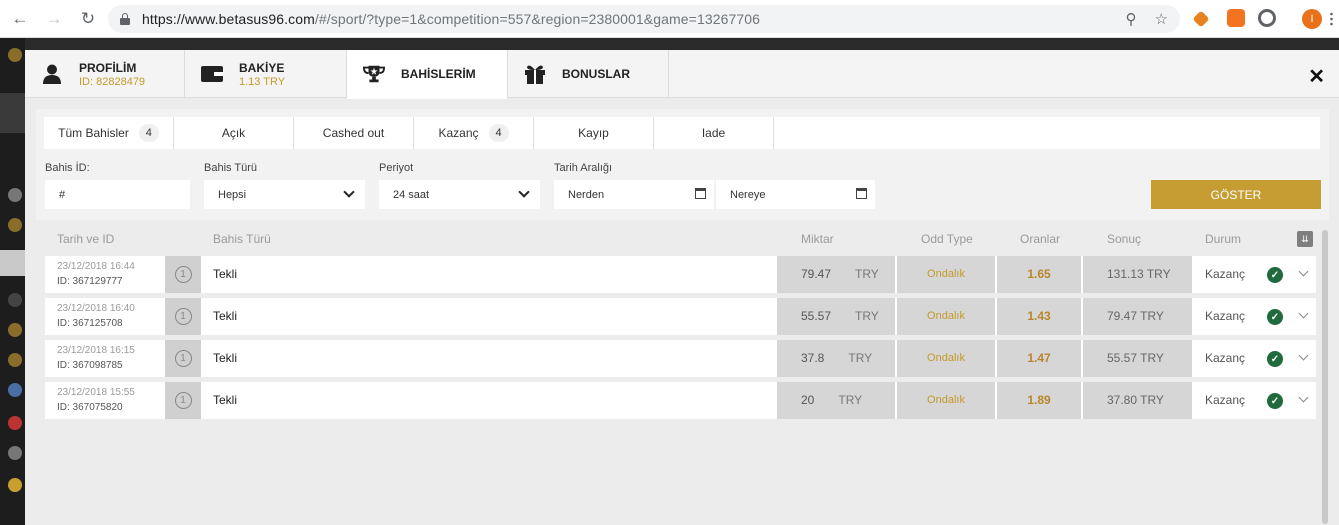 The width and height of the screenshot is (1339, 525). What do you see at coordinates (1137, 400) in the screenshot?
I see `bet-result: 37.80 TRY` at bounding box center [1137, 400].